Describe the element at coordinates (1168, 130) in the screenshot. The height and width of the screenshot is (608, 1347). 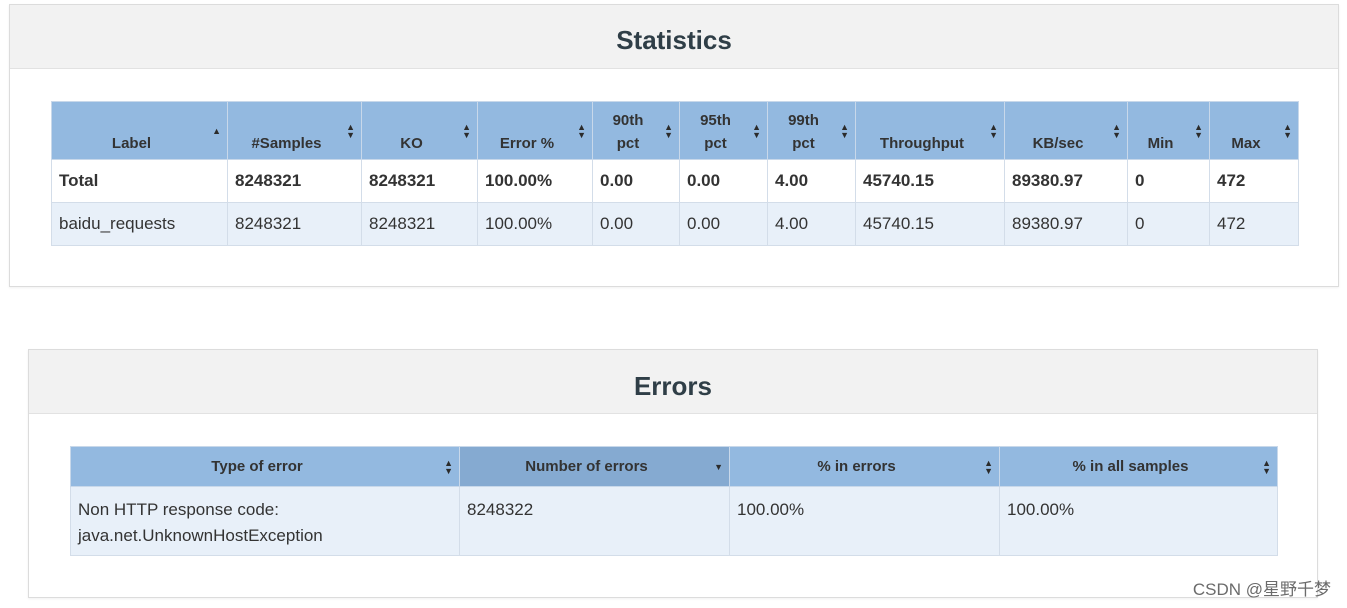
I see `stats-col-9: Min ▲ ▼` at that location.